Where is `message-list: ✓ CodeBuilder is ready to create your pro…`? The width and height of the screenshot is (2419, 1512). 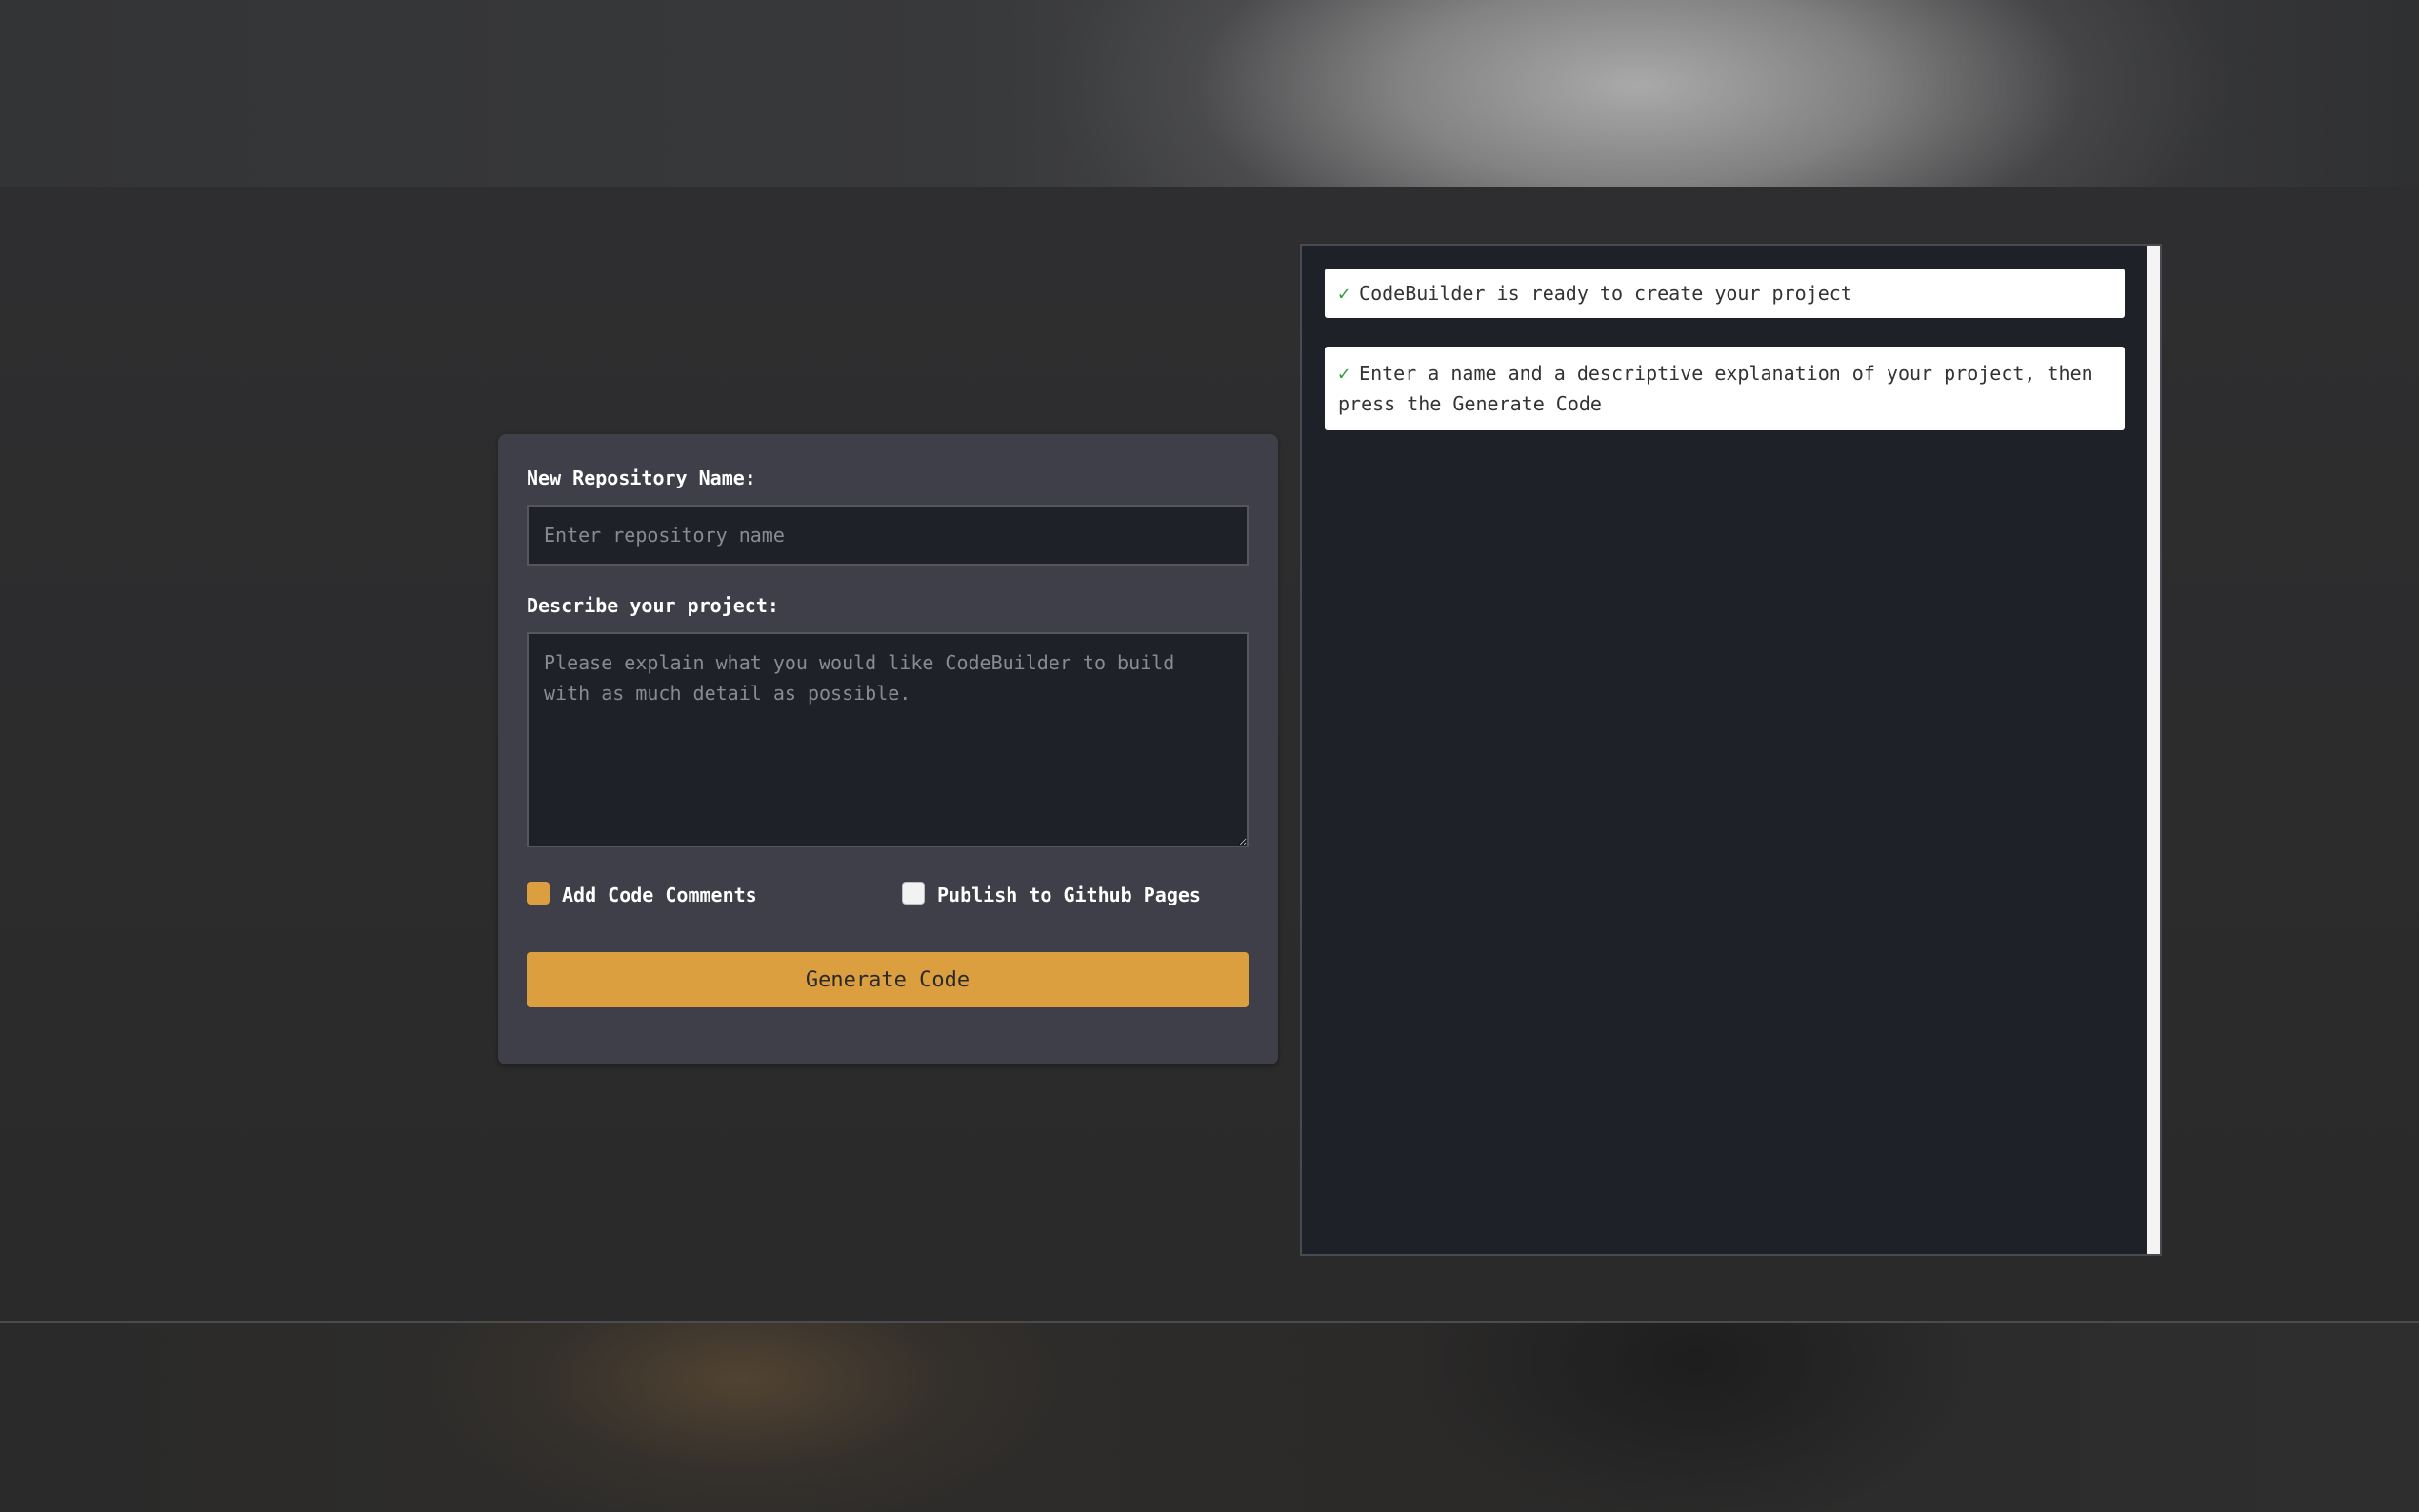 message-list: ✓ CodeBuilder is ready to create your pro… is located at coordinates (1725, 364).